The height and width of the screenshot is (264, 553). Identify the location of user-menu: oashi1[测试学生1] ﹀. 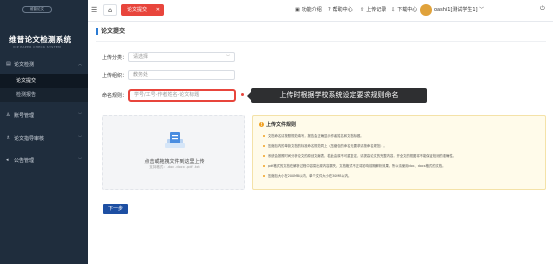
(459, 9).